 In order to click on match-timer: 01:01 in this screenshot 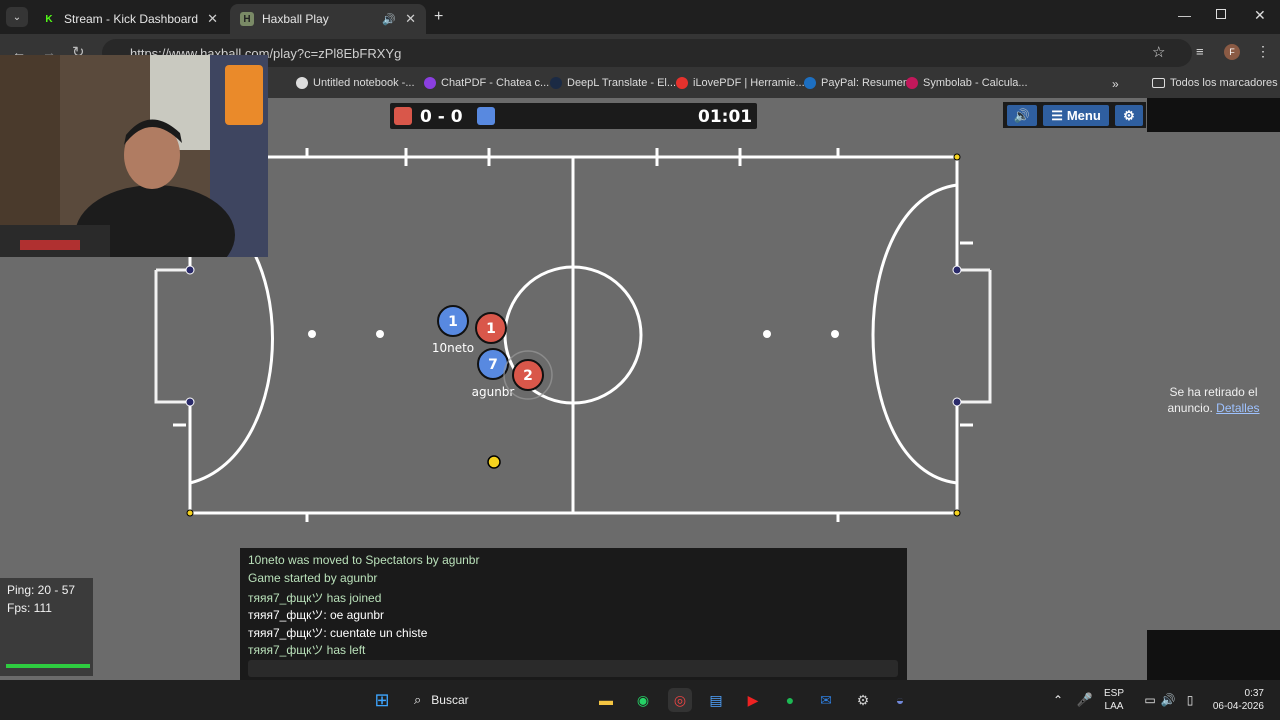, I will do `click(725, 117)`.